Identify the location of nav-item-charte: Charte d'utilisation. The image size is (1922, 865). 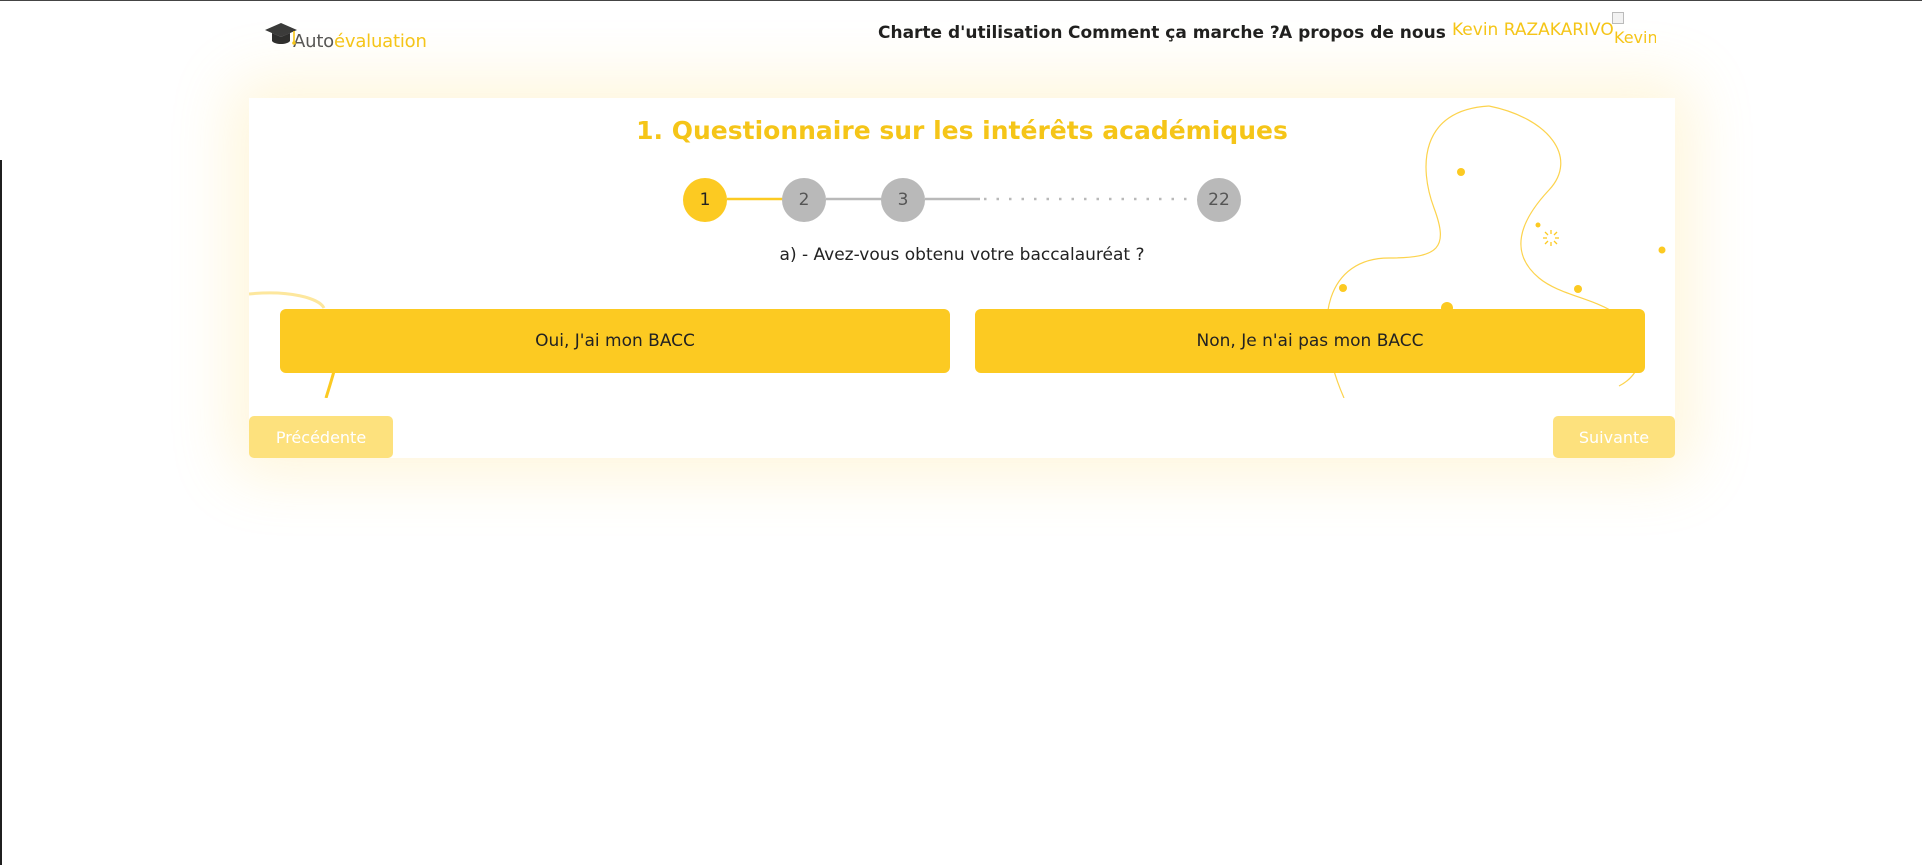
(970, 33).